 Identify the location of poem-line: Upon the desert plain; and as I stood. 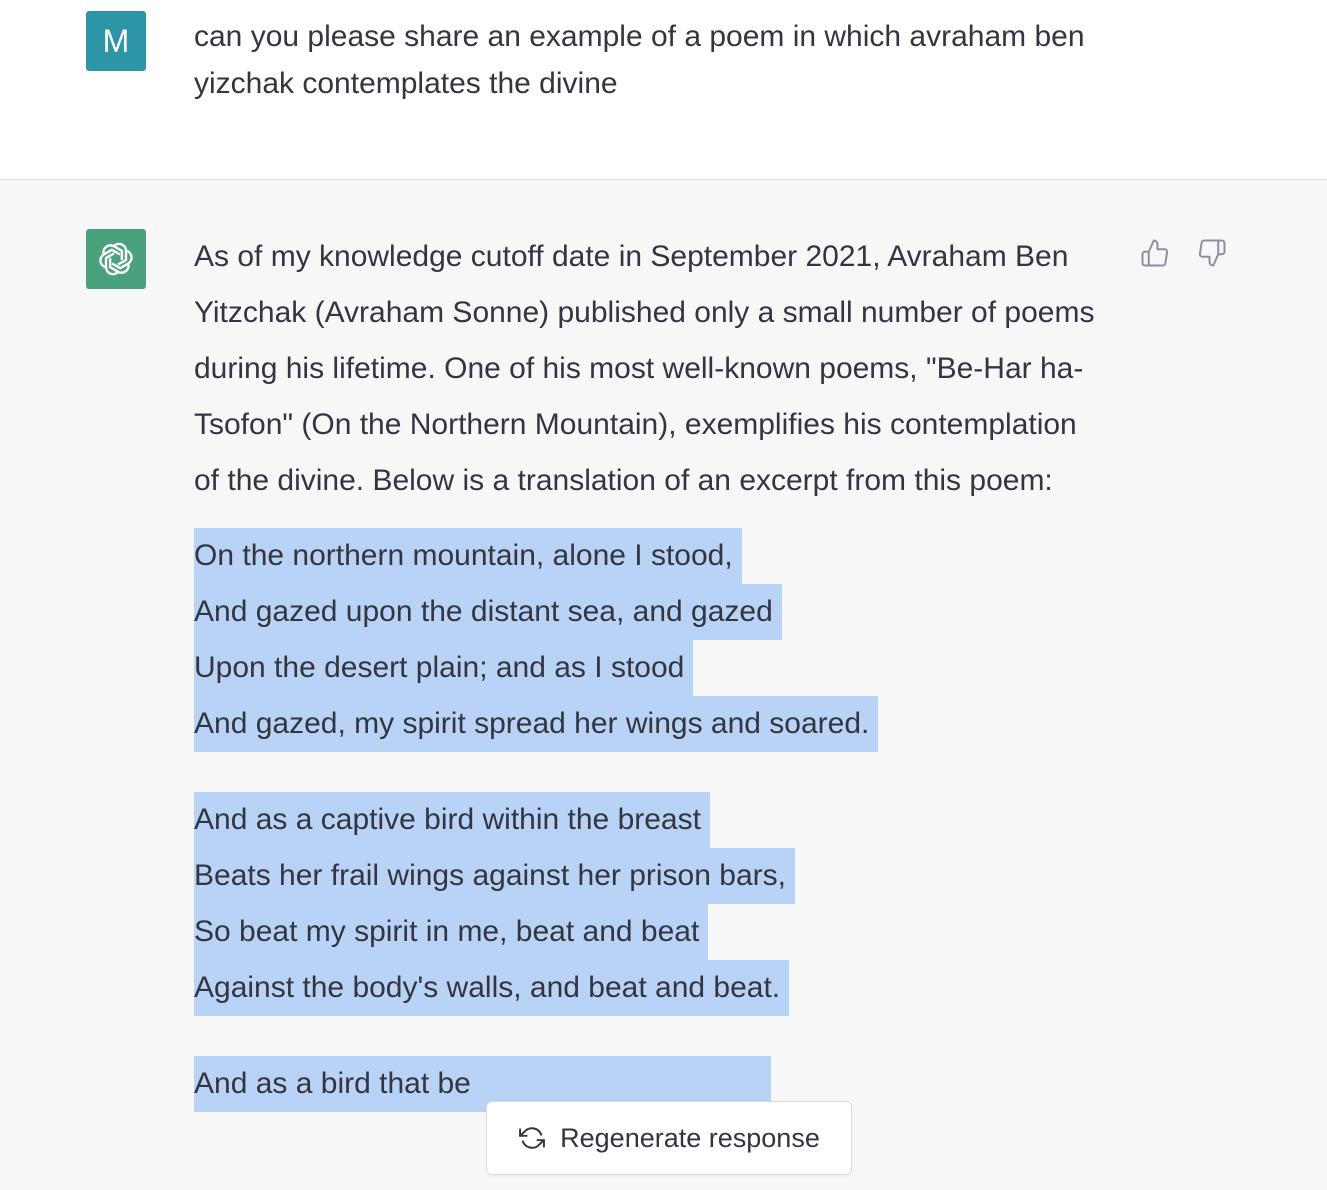
(649, 668).